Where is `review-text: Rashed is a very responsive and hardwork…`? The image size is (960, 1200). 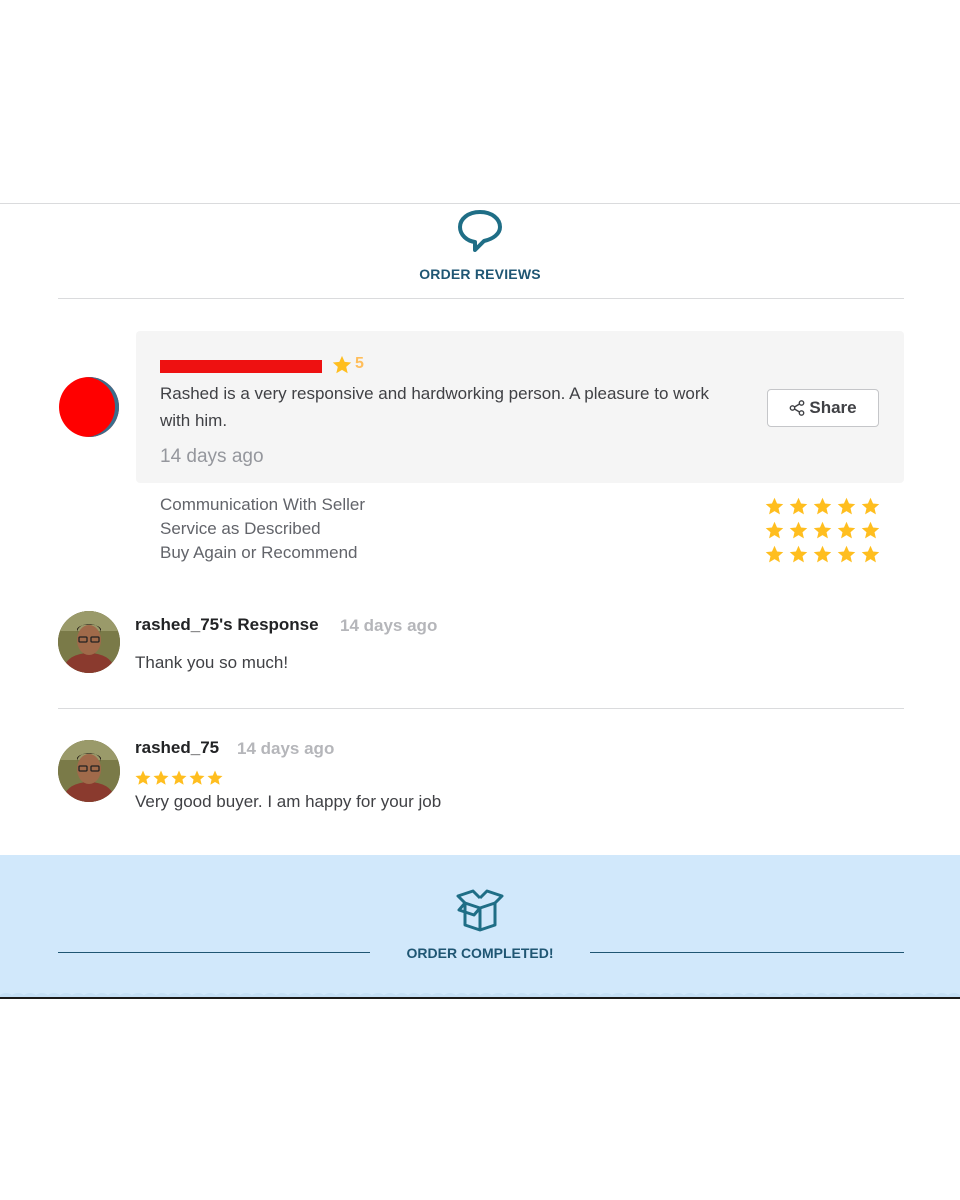 review-text: Rashed is a very responsive and hardwork… is located at coordinates (435, 407).